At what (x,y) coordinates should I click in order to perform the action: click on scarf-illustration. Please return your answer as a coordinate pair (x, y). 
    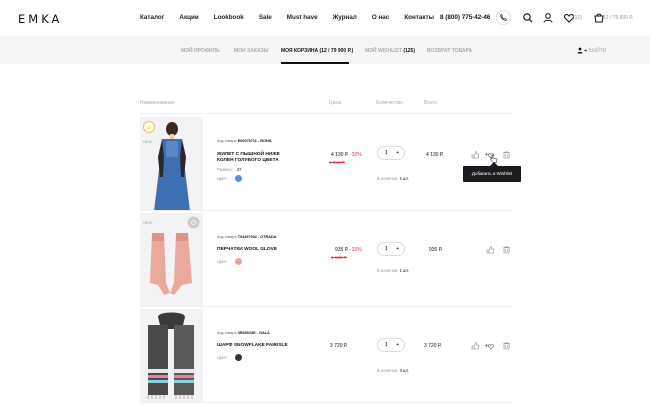
    Looking at the image, I should click on (171, 356).